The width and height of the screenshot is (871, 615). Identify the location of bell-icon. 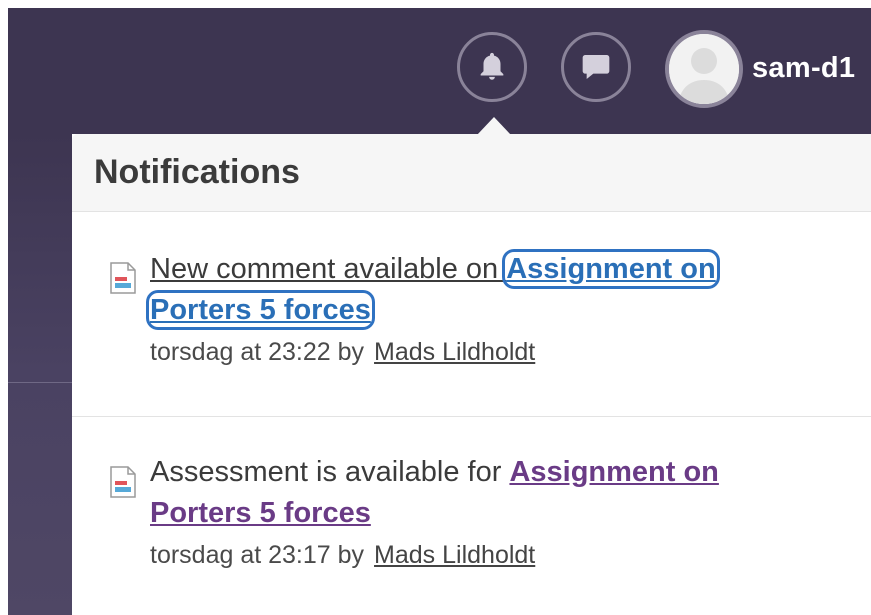
(492, 66).